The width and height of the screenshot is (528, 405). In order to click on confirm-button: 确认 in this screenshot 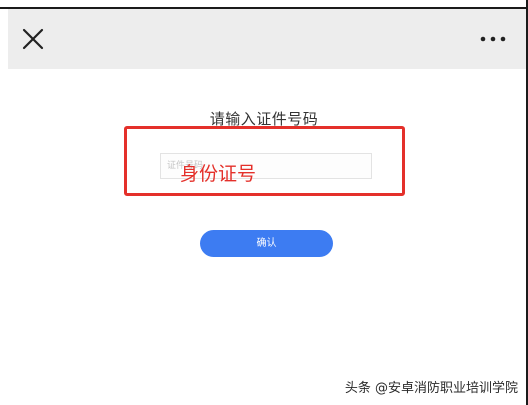, I will do `click(266, 243)`.